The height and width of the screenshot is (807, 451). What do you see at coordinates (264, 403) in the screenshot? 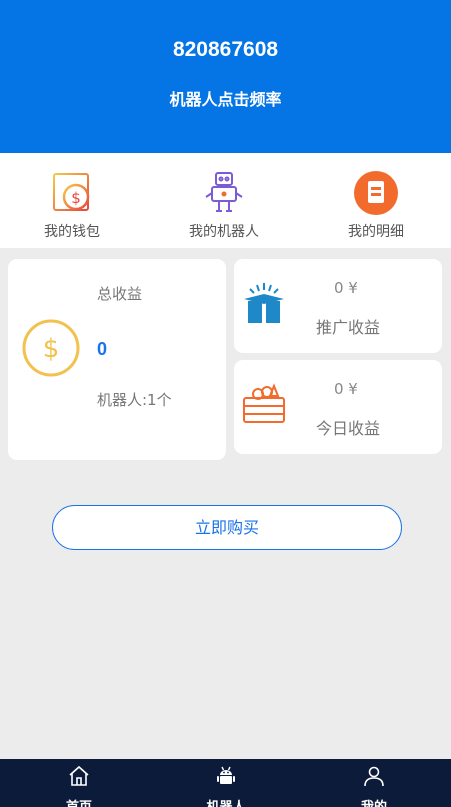
I see `crate-icon` at bounding box center [264, 403].